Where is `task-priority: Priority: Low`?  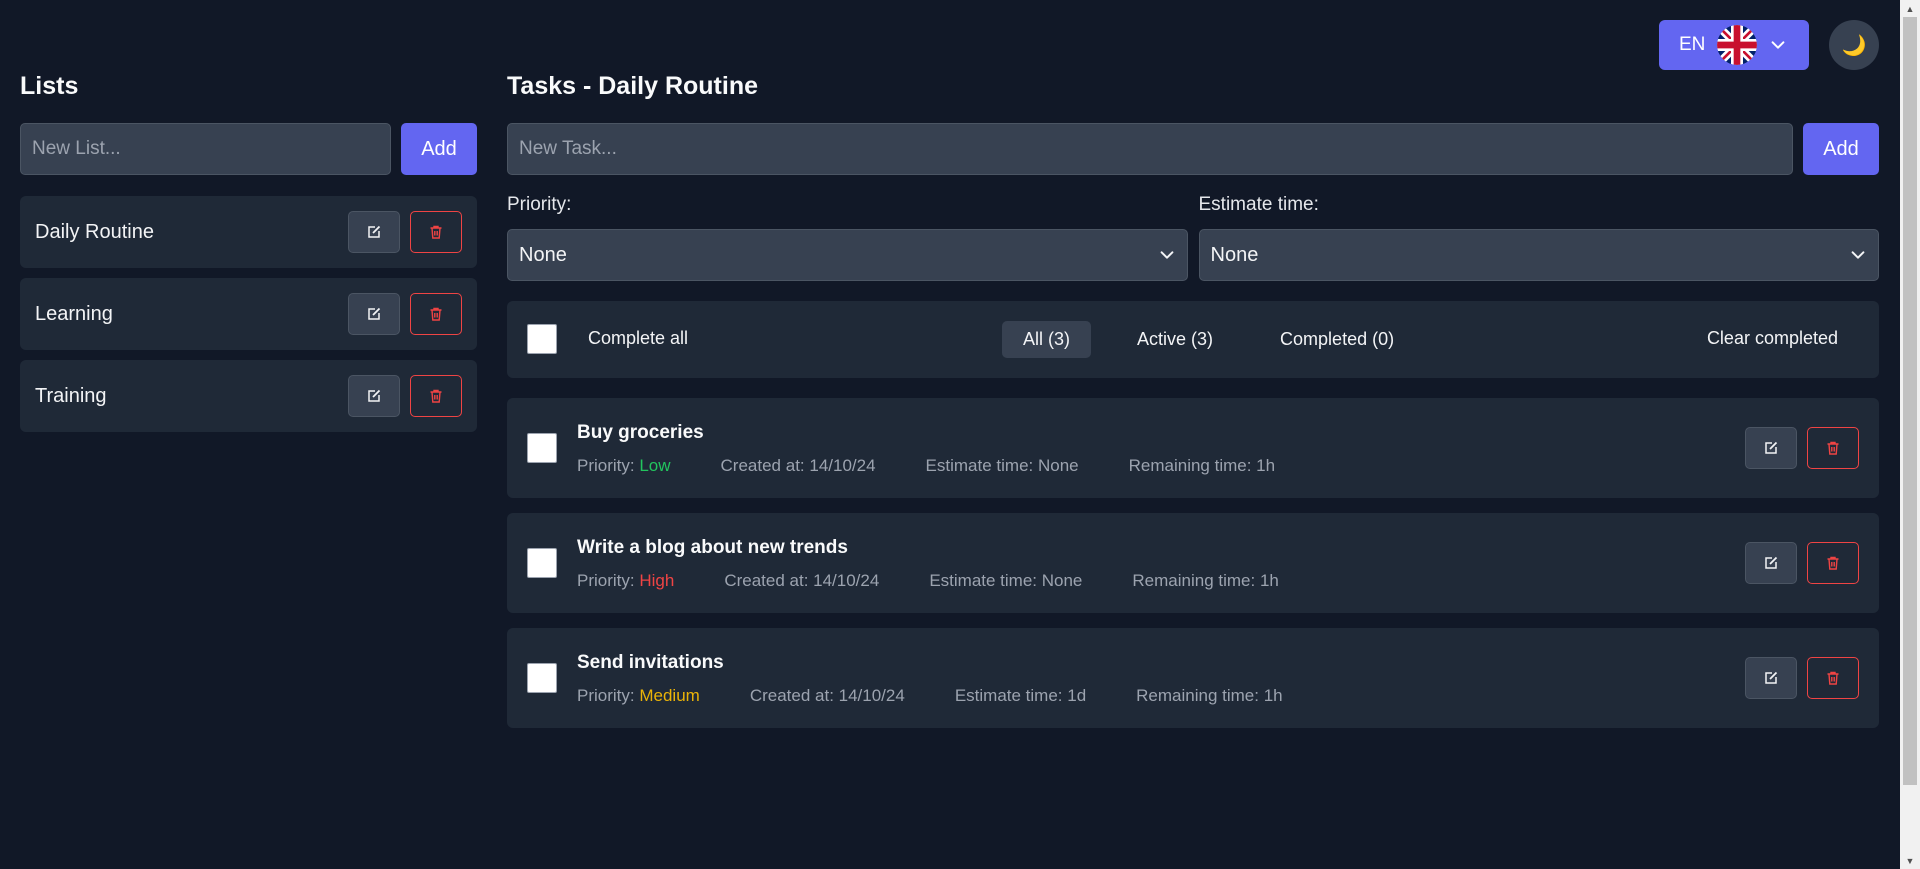 task-priority: Priority: Low is located at coordinates (624, 466).